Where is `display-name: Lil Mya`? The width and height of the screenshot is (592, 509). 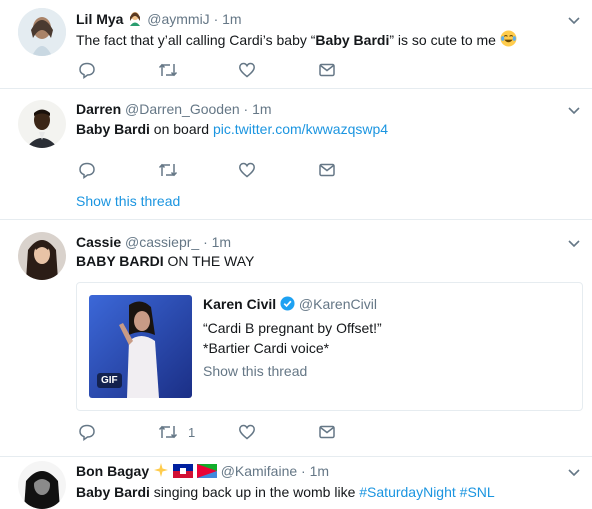 display-name: Lil Mya is located at coordinates (99, 19).